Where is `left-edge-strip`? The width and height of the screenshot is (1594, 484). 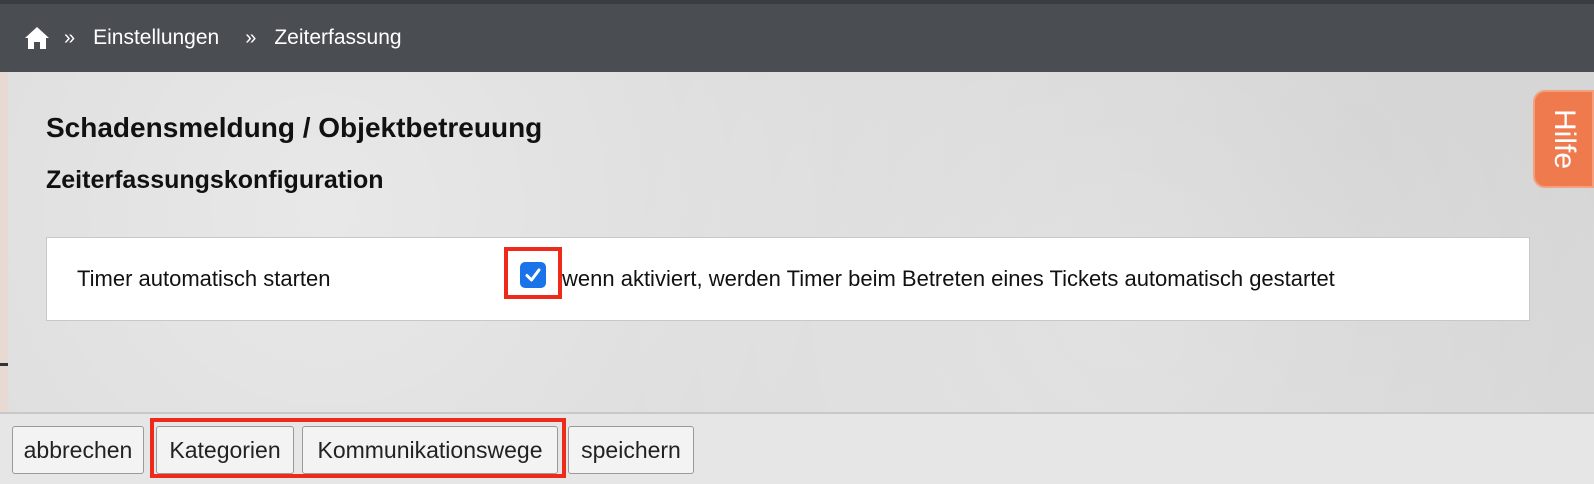 left-edge-strip is located at coordinates (4, 242).